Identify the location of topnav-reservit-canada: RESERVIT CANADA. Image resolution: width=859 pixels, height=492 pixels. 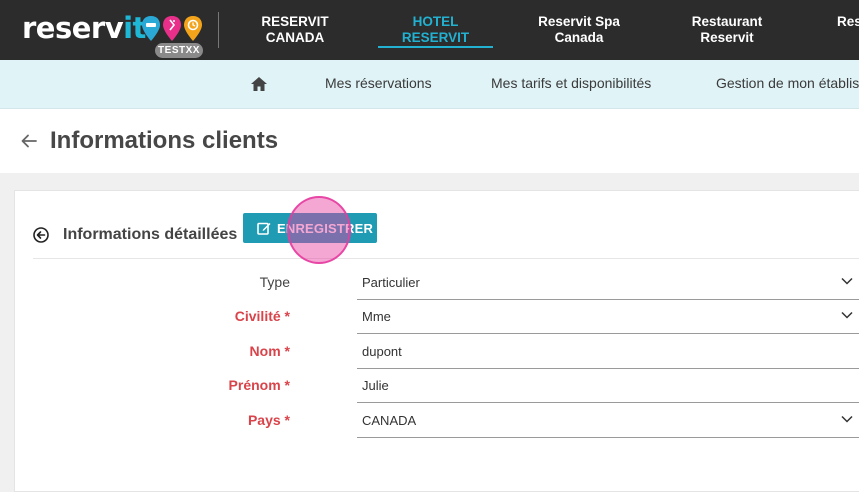
(295, 31).